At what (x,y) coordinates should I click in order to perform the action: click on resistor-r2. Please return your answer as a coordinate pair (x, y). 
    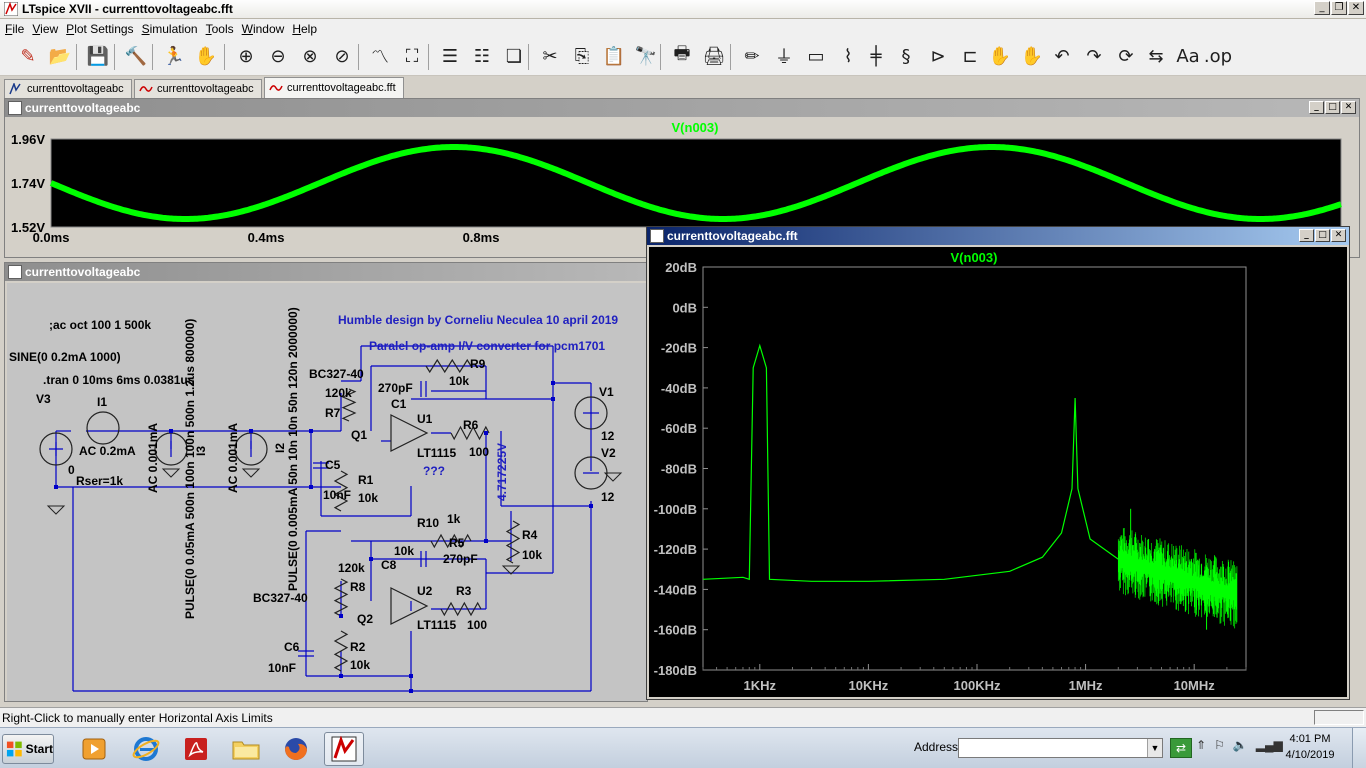
    Looking at the image, I should click on (341, 651).